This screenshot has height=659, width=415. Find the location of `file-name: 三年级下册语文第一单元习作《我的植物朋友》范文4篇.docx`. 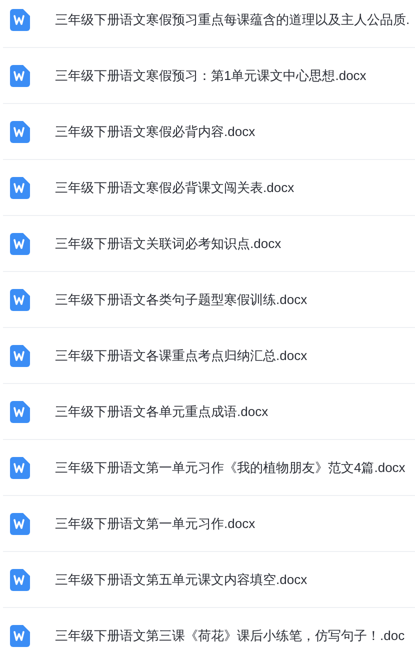

file-name: 三年级下册语文第一单元习作《我的植物朋友》范文4篇.docx is located at coordinates (230, 468).